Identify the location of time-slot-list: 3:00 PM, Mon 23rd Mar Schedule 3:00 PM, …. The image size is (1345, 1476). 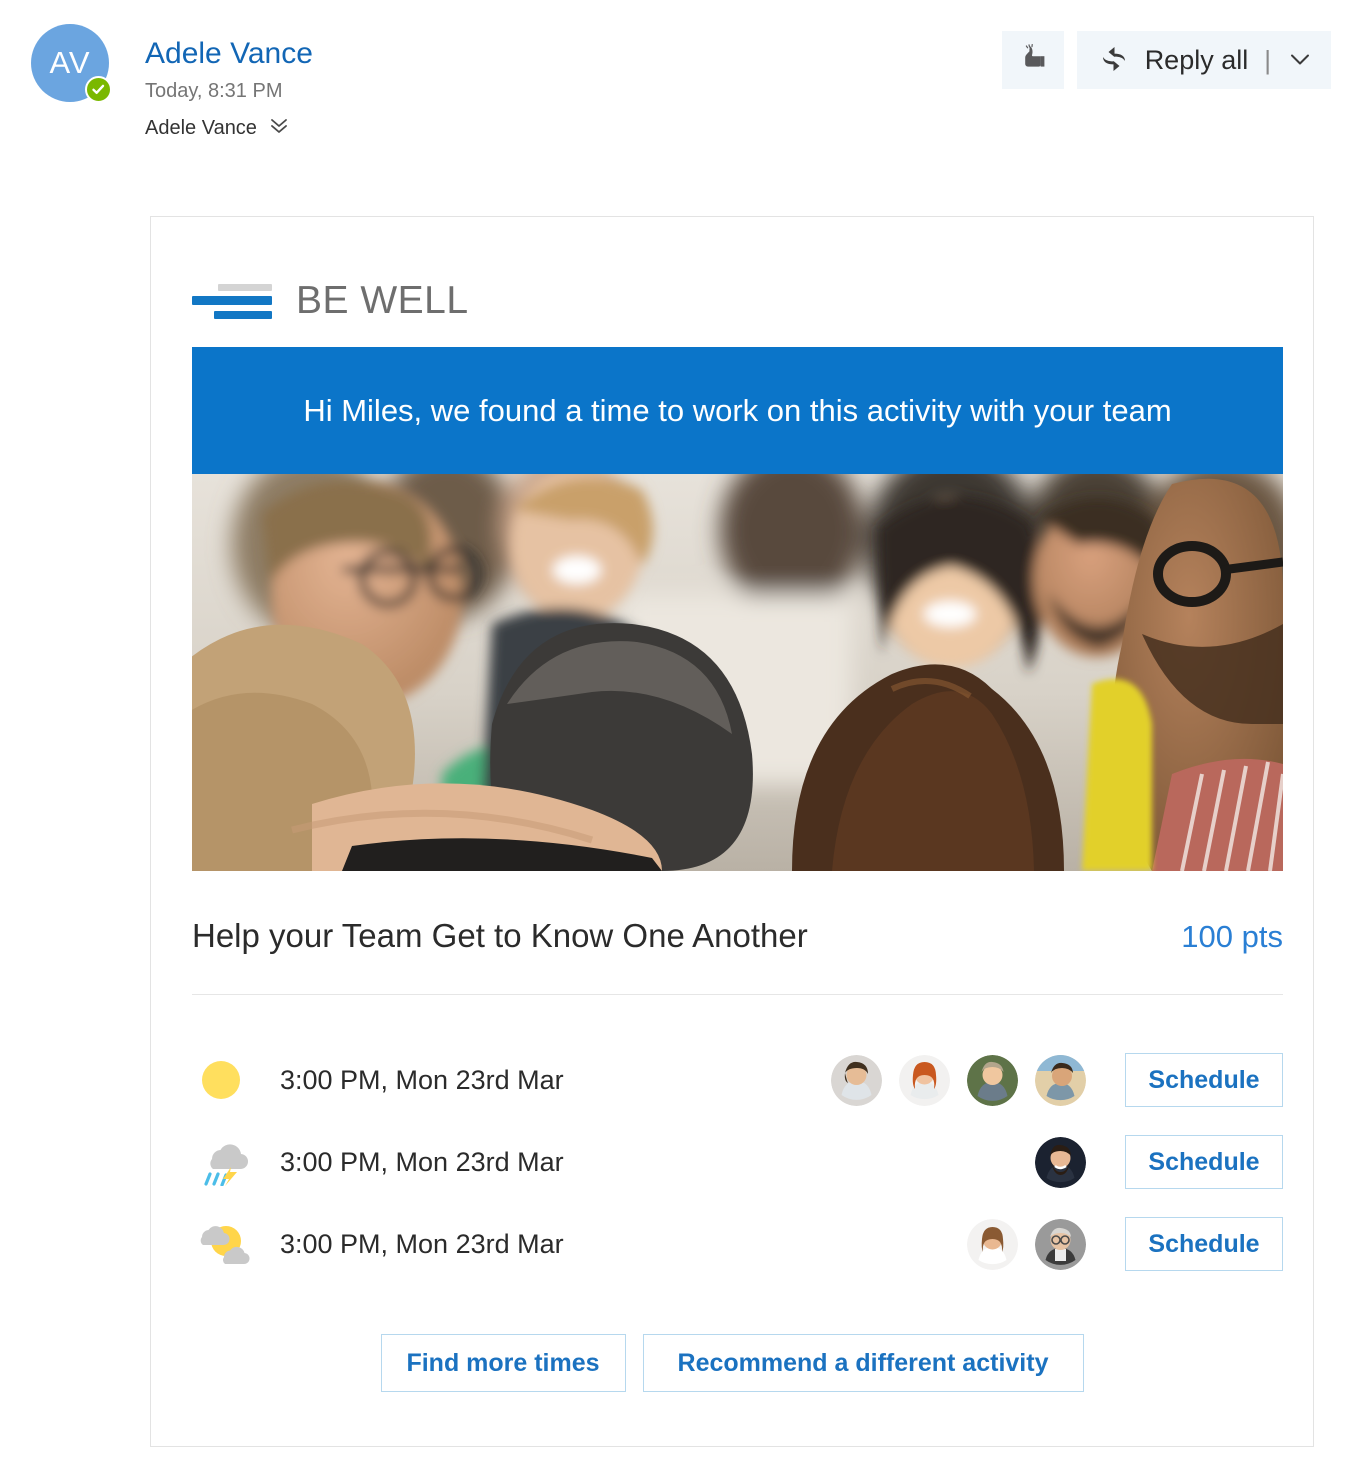
(737, 1162).